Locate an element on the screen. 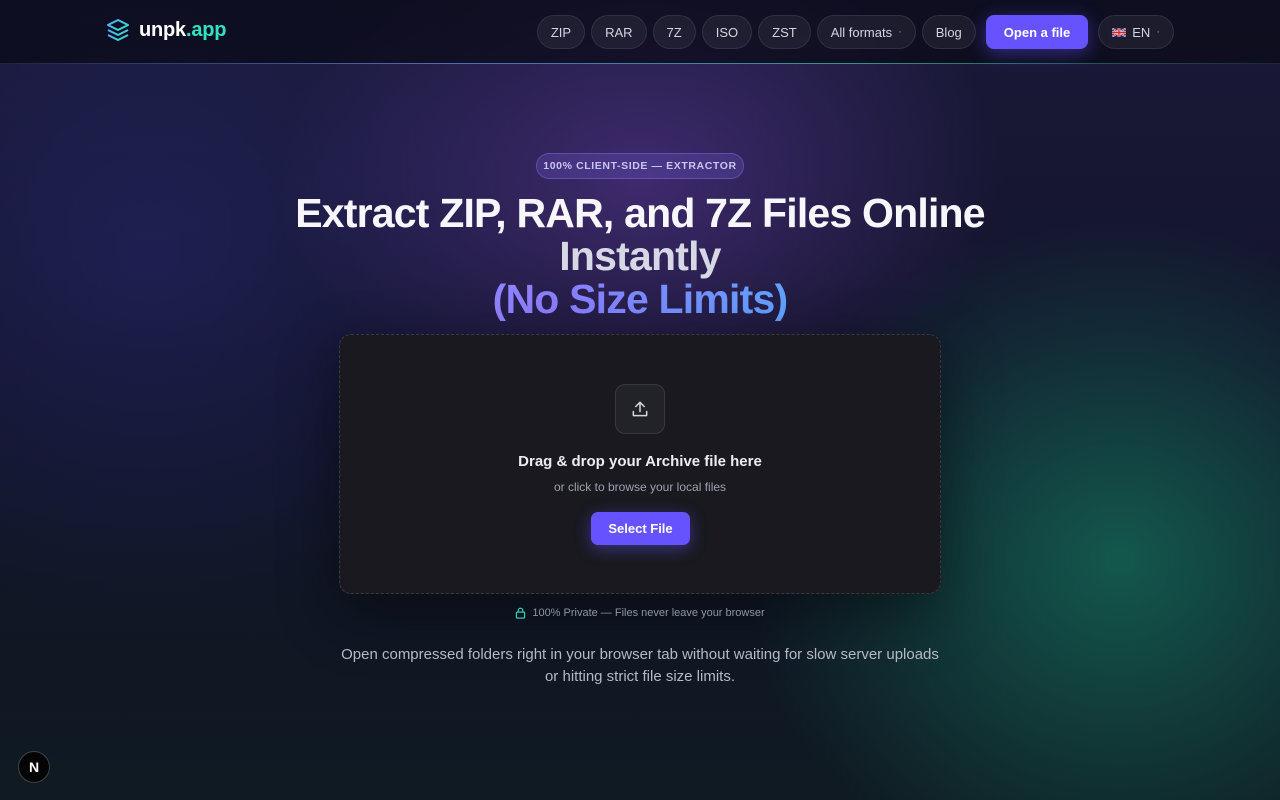  nav-format-zip-label: ZIP is located at coordinates (561, 32).